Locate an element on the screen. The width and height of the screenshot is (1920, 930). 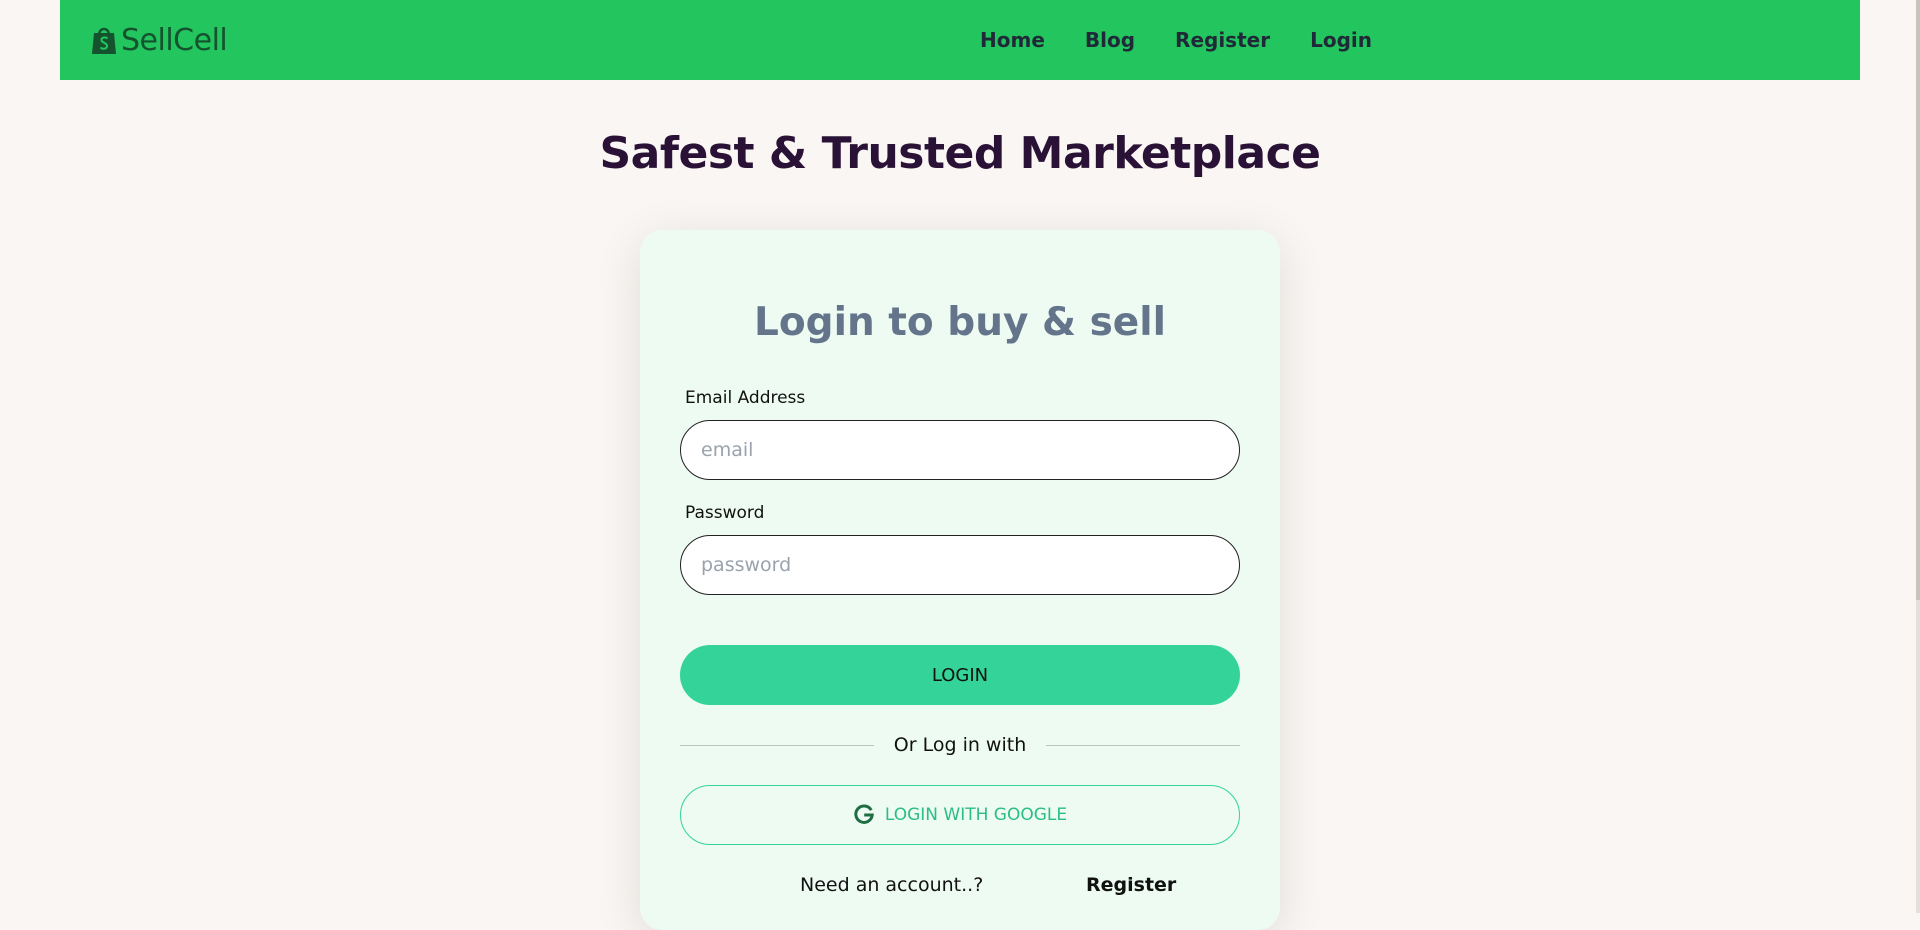
google-login-label: LOGIN WITH GOOGLE is located at coordinates (976, 815).